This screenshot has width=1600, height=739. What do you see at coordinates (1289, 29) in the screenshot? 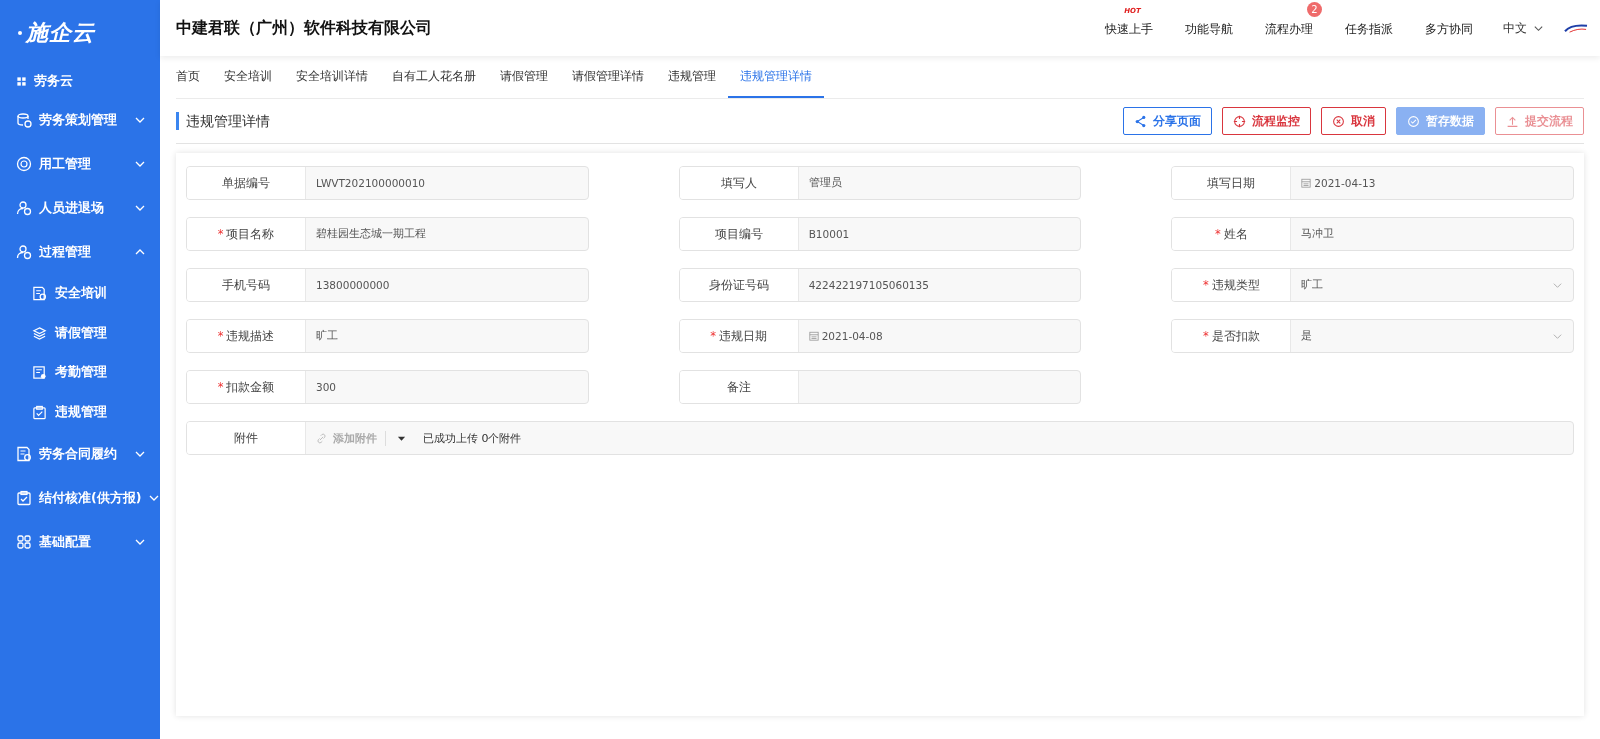
I see `nav-link: 流程办理` at bounding box center [1289, 29].